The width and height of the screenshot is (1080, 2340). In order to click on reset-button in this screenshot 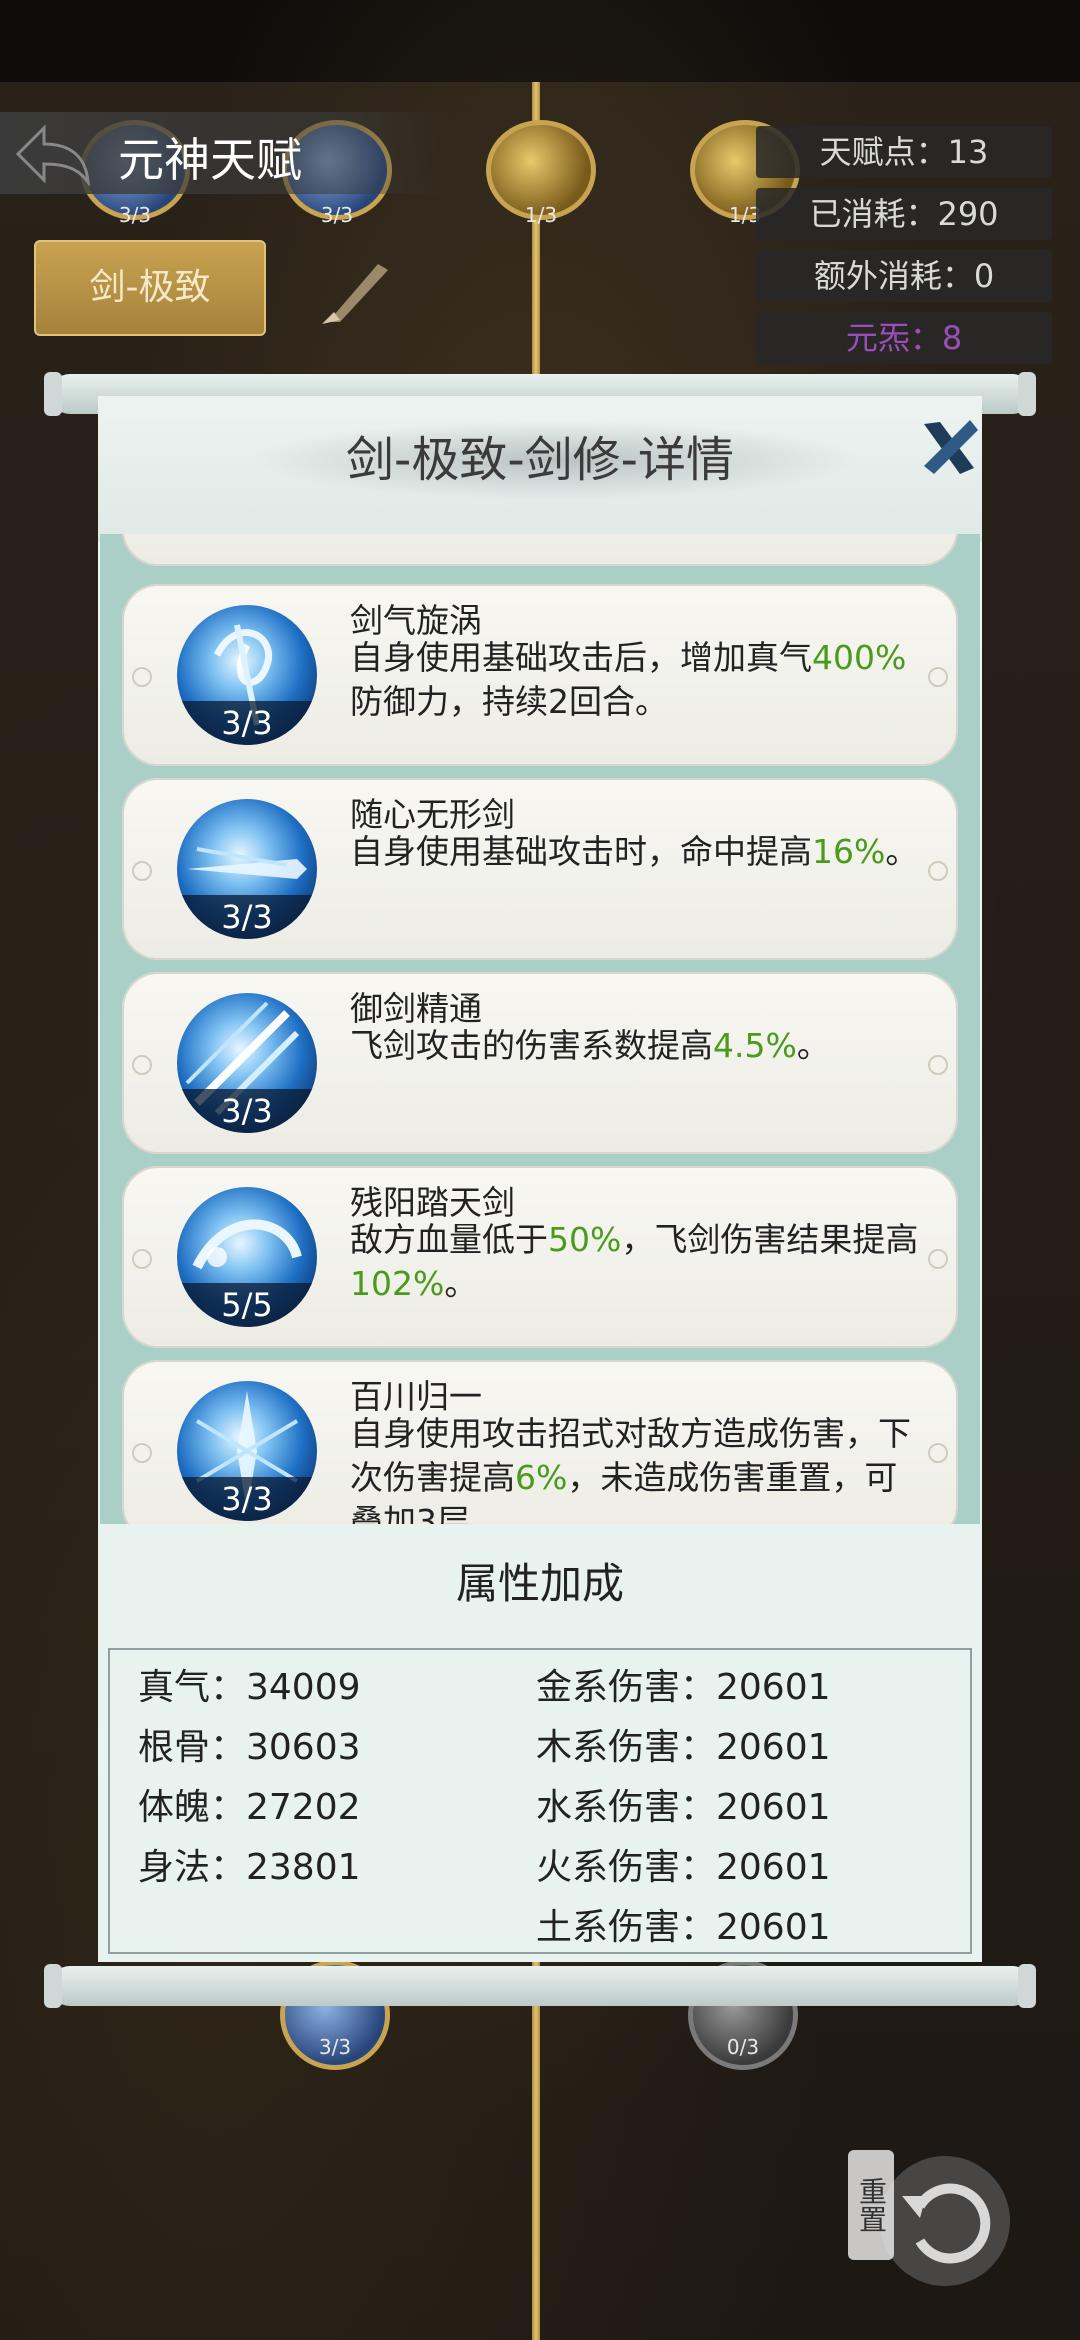, I will do `click(945, 2221)`.